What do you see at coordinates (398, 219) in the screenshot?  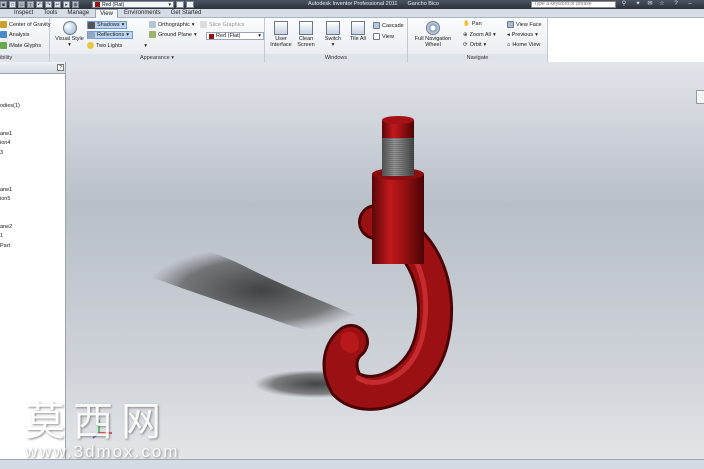 I see `hook-shank` at bounding box center [398, 219].